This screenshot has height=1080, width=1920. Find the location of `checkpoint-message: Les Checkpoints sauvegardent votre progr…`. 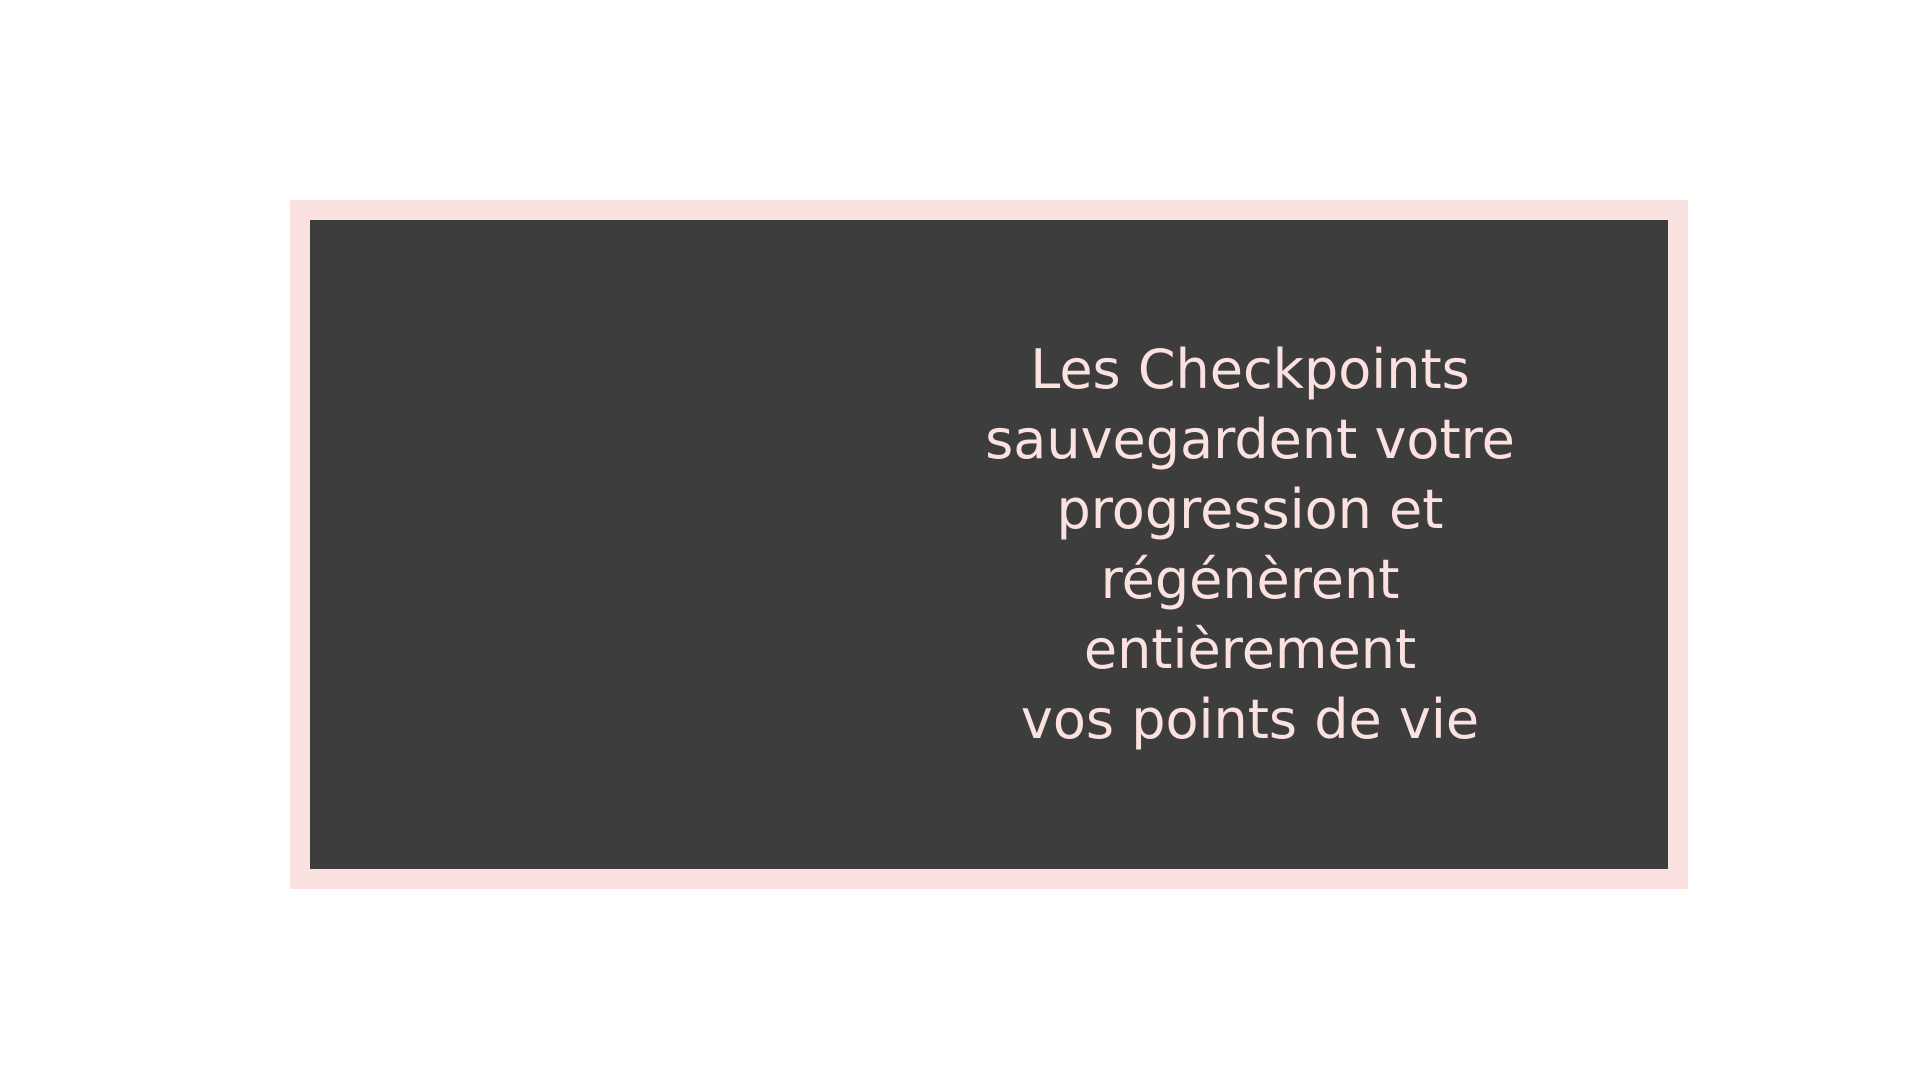

checkpoint-message: Les Checkpoints sauvegardent votre progr… is located at coordinates (1250, 544).